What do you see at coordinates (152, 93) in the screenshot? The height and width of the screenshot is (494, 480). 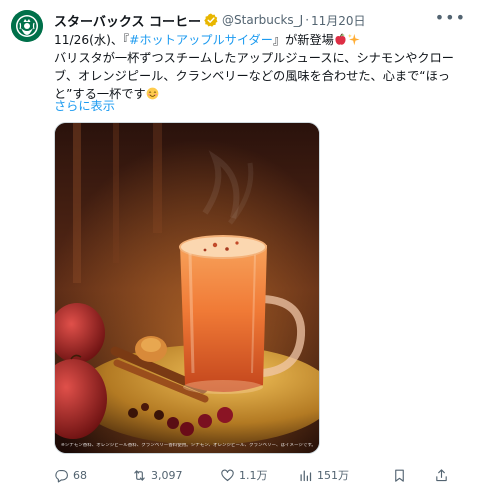 I see `smile-emoji-icon` at bounding box center [152, 93].